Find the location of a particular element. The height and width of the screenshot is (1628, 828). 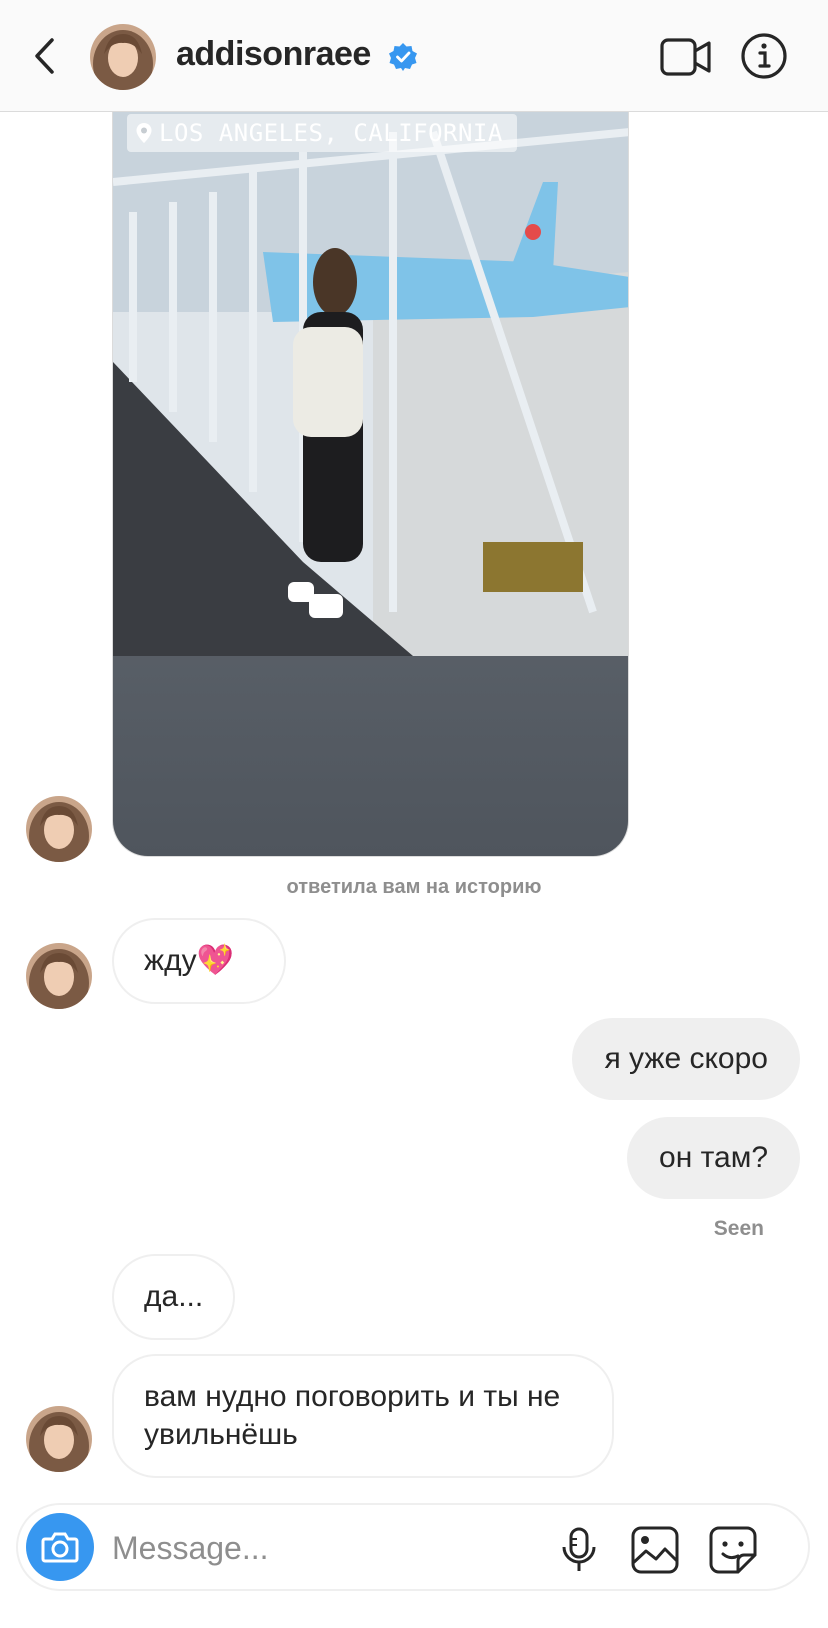

location-pin-icon is located at coordinates (144, 133).